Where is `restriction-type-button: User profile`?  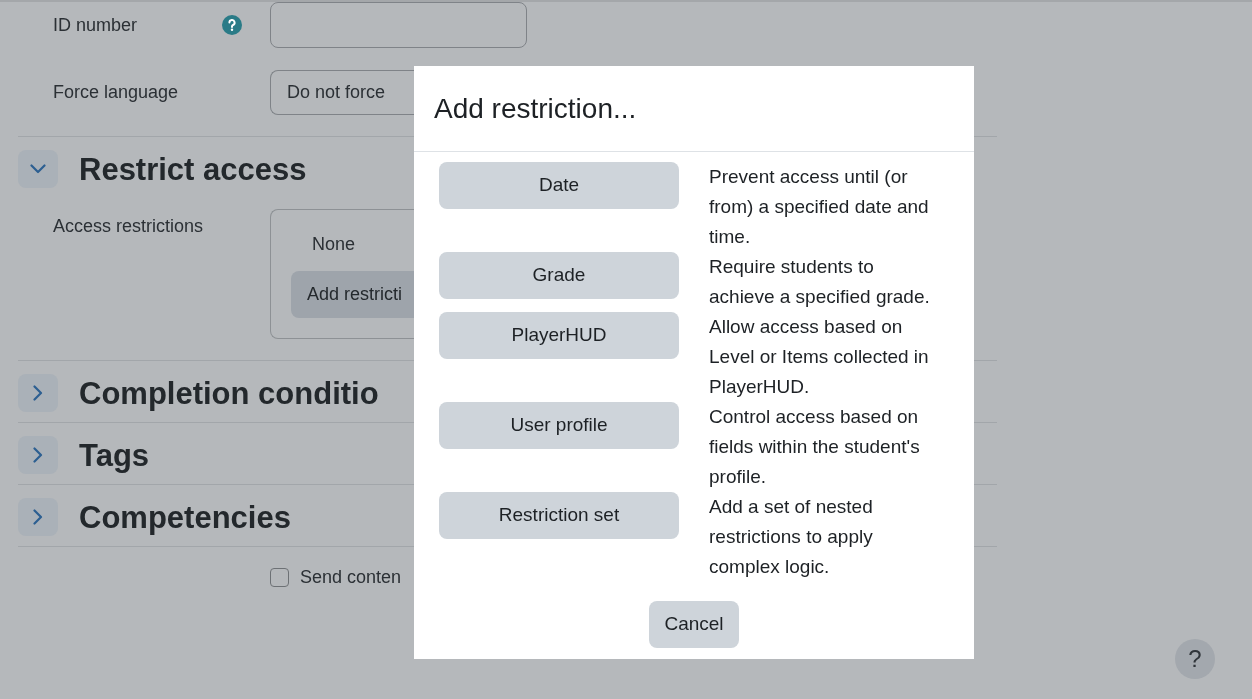 restriction-type-button: User profile is located at coordinates (559, 425).